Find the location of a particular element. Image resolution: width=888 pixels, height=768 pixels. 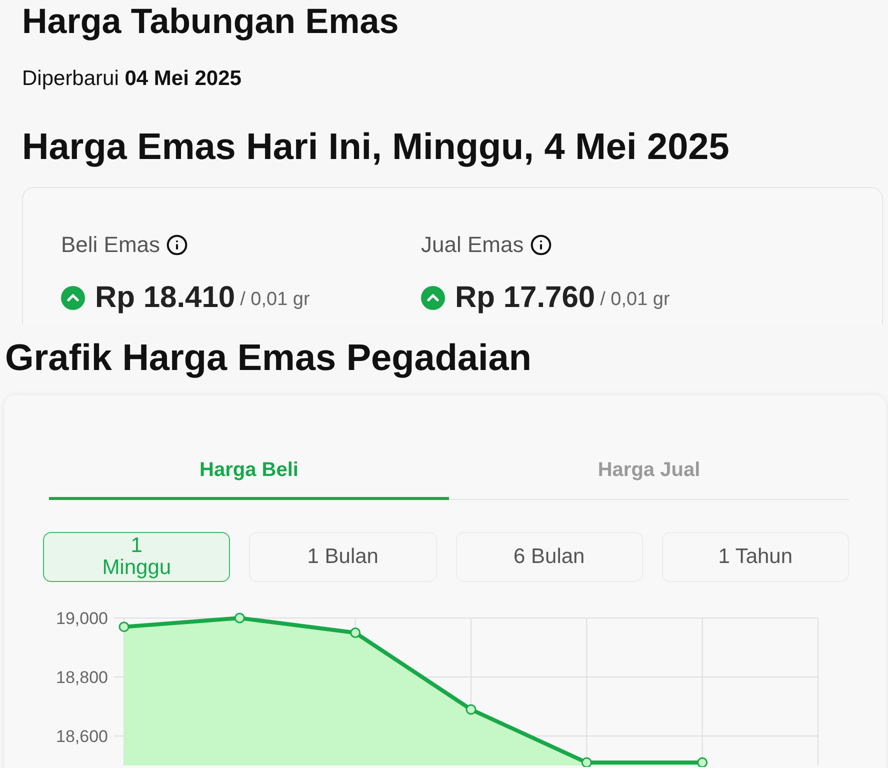

period-button: 1 Tahun is located at coordinates (755, 557).